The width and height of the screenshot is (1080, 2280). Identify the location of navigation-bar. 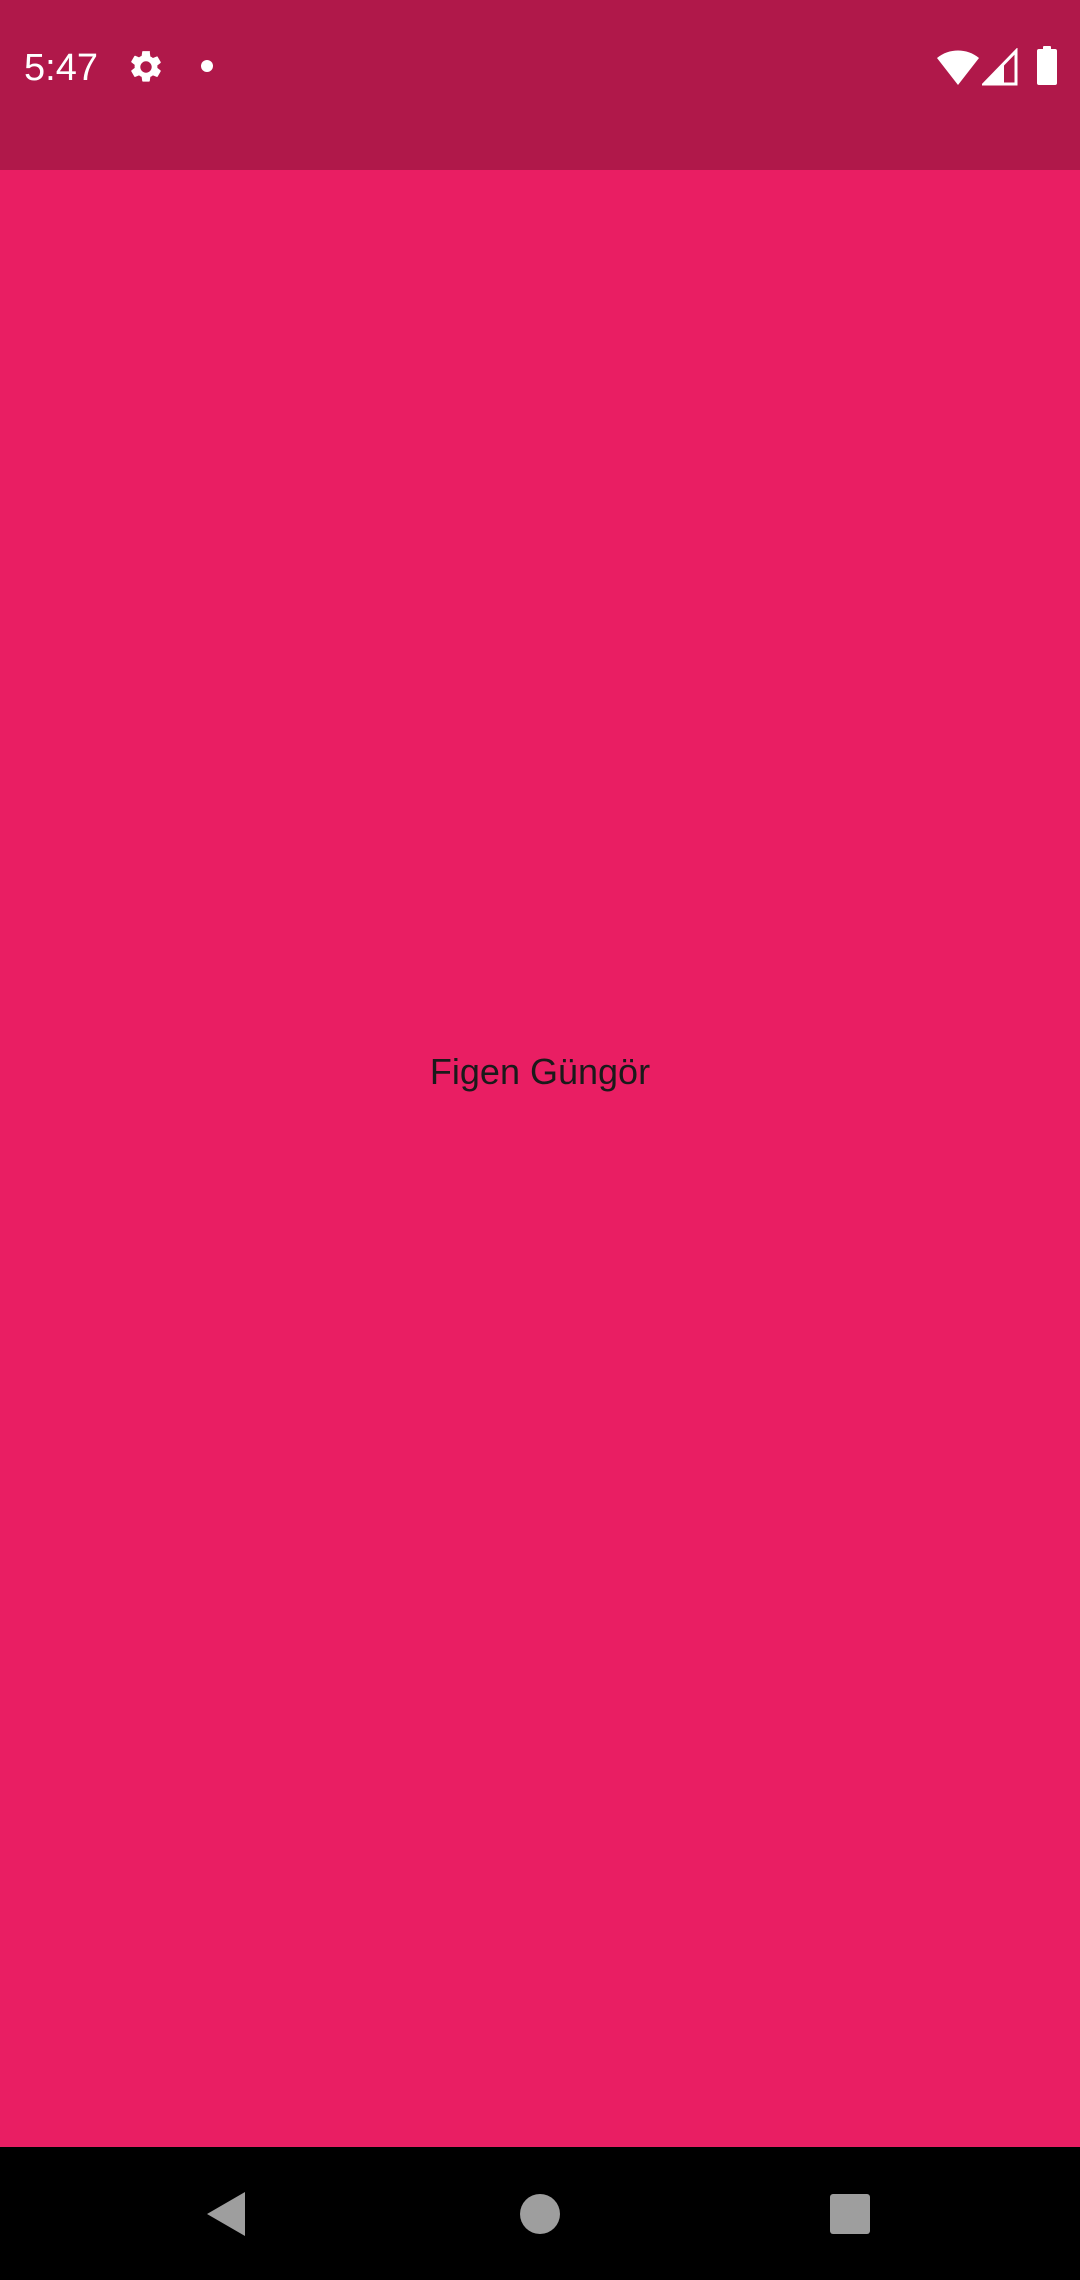
(540, 2213).